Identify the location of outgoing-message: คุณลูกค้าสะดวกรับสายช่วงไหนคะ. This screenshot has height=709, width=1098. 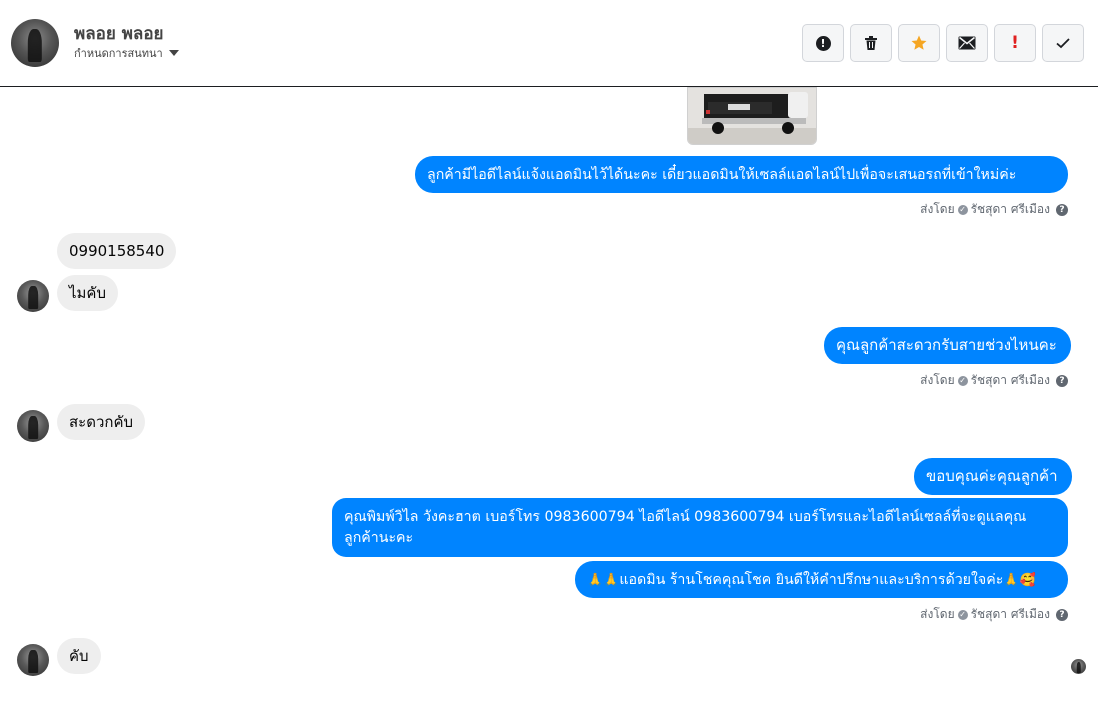
(947, 345).